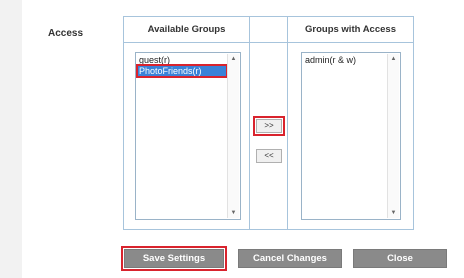  What do you see at coordinates (182, 60) in the screenshot?
I see `list-item-guest: guest(r)` at bounding box center [182, 60].